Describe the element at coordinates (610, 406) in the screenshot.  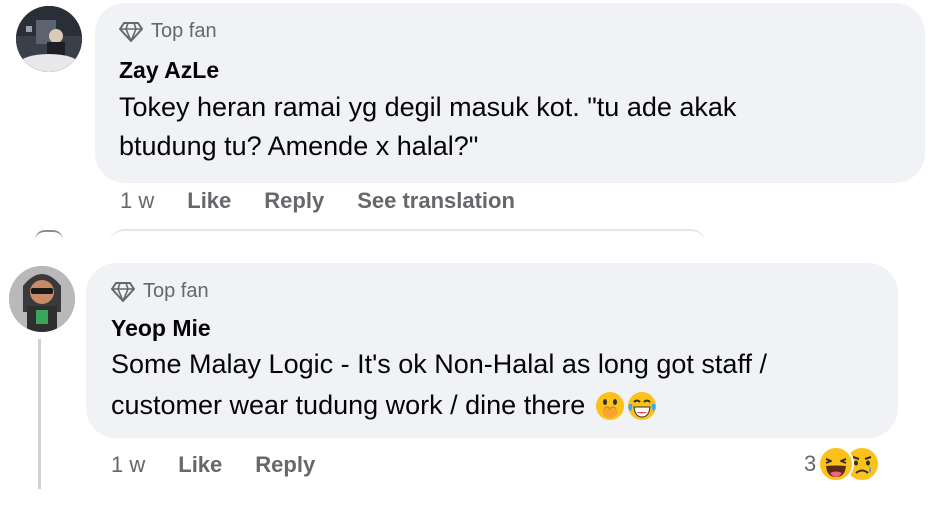
I see `face-with-hand-over-mouth-emoji` at that location.